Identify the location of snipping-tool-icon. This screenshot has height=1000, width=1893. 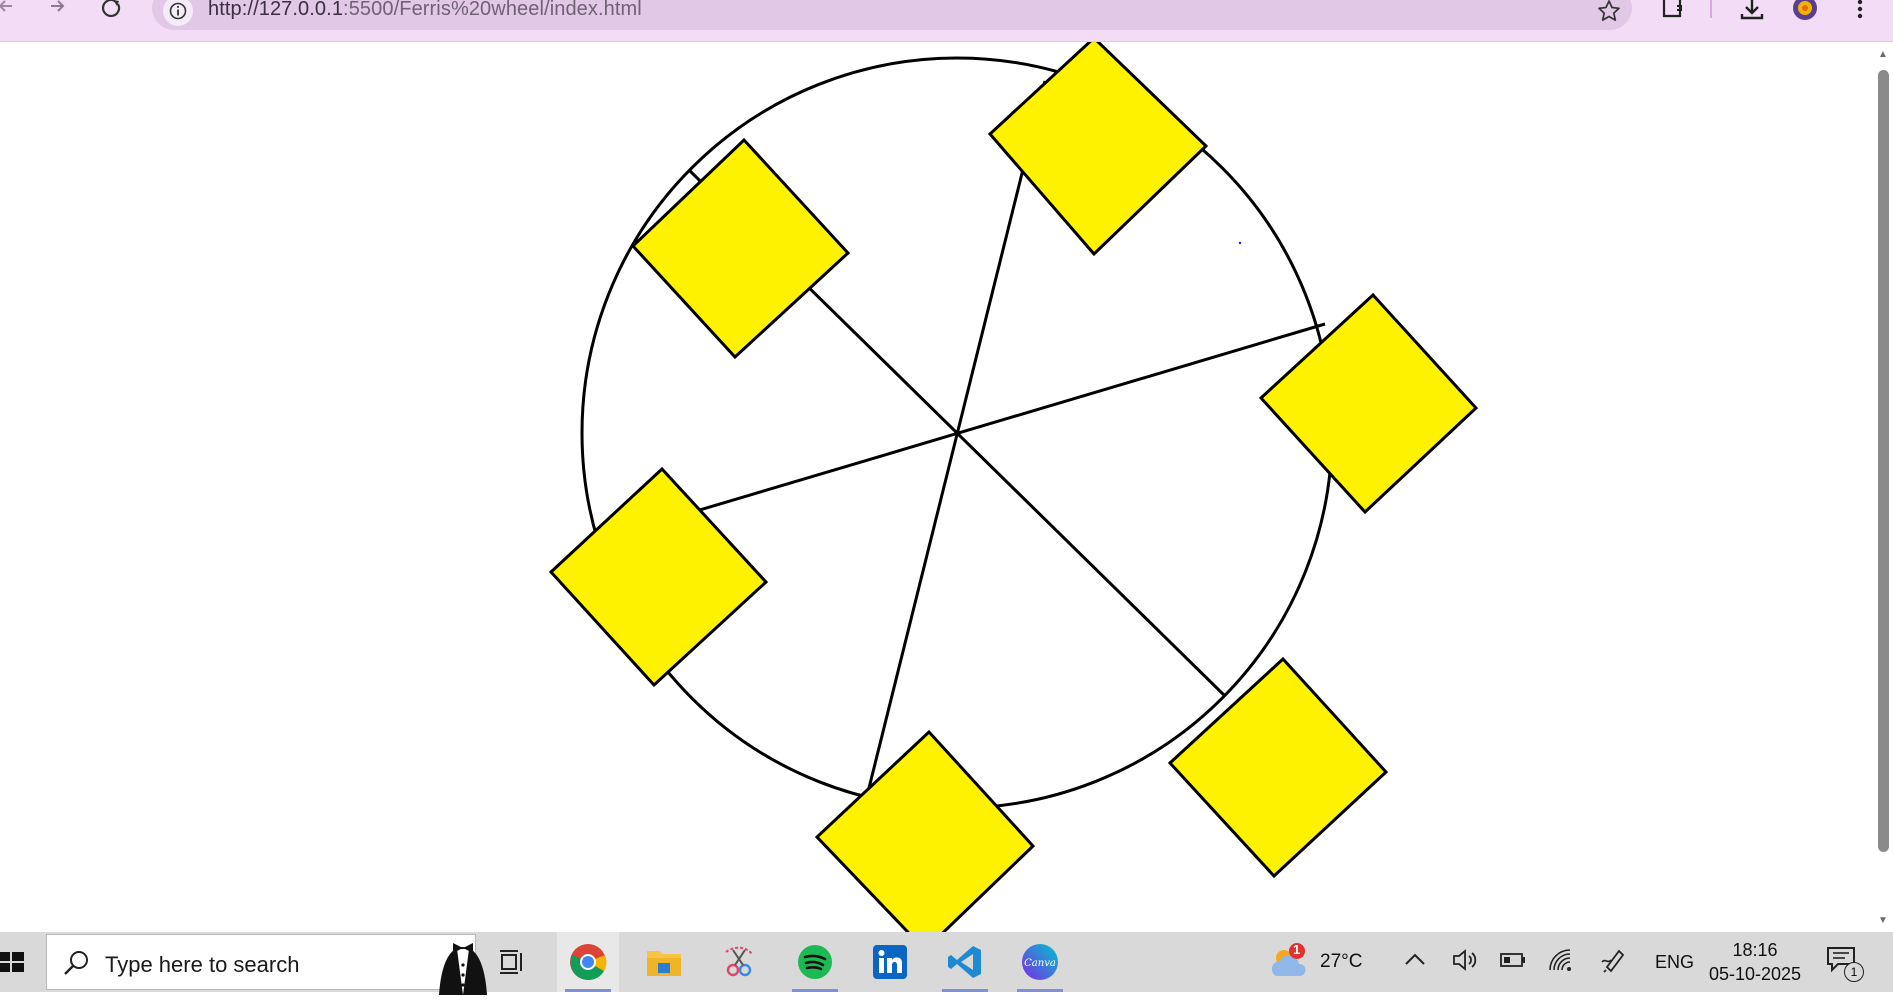
(739, 961).